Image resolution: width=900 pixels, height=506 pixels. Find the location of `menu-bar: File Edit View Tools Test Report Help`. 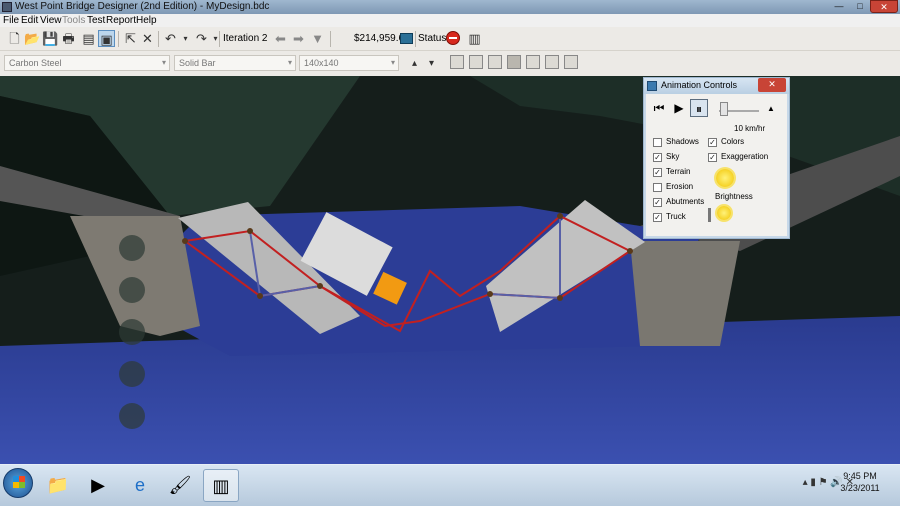

menu-bar: File Edit View Tools Test Report Help is located at coordinates (450, 20).